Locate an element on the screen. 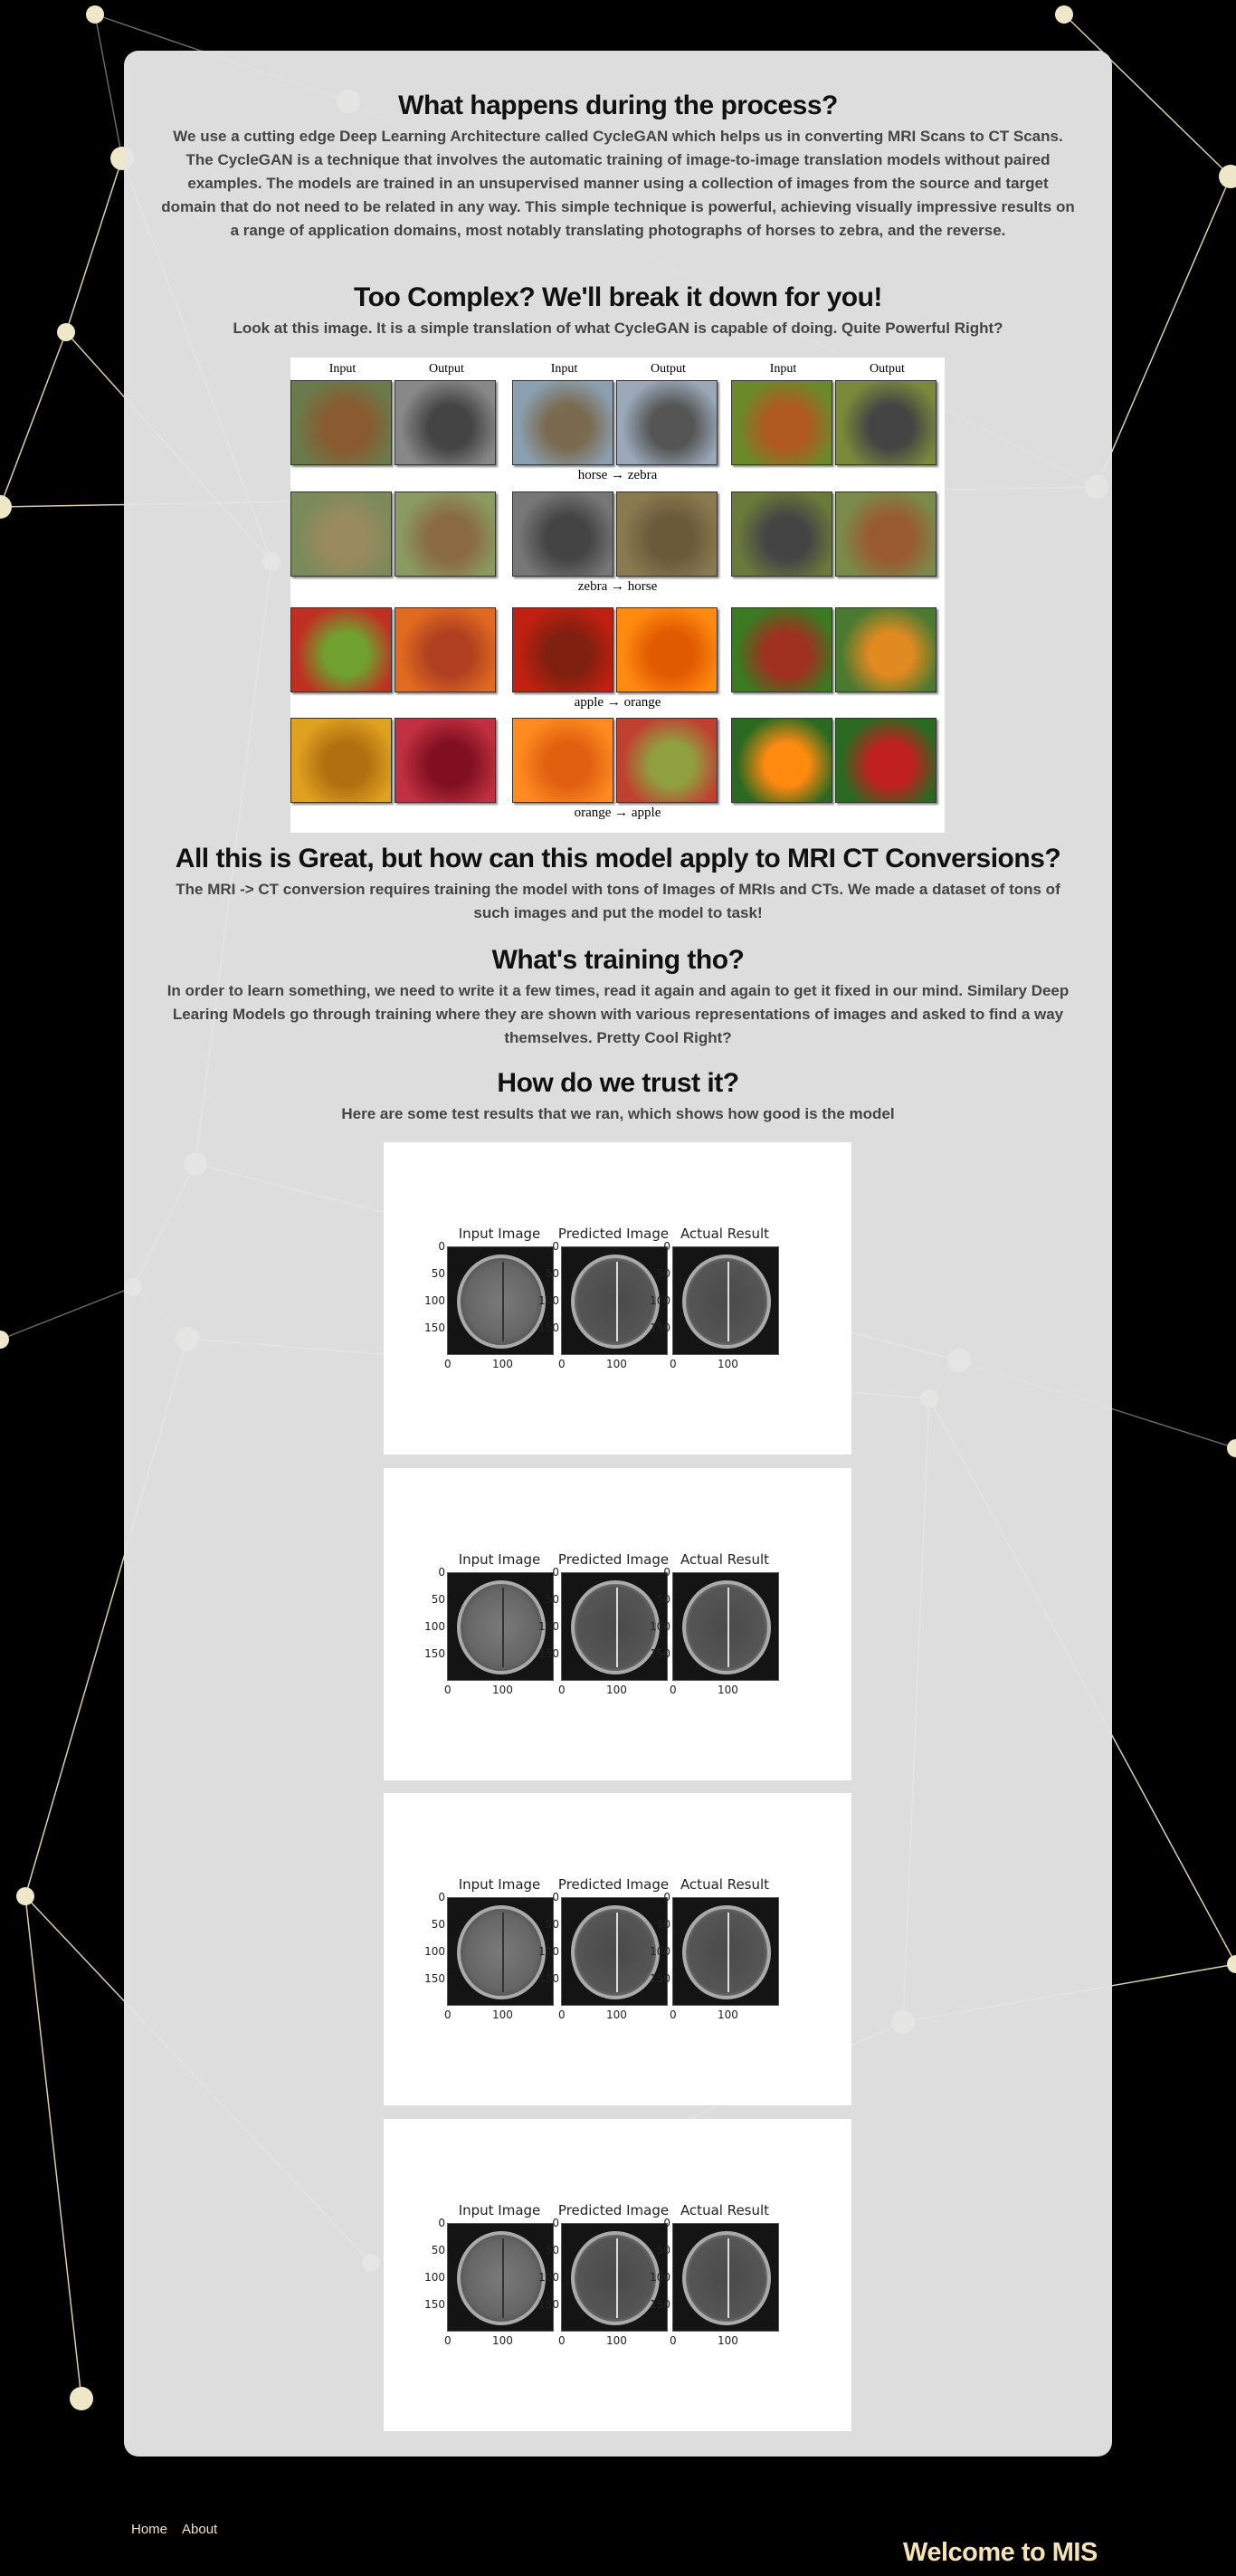  footer-link-home: Home is located at coordinates (149, 2530).